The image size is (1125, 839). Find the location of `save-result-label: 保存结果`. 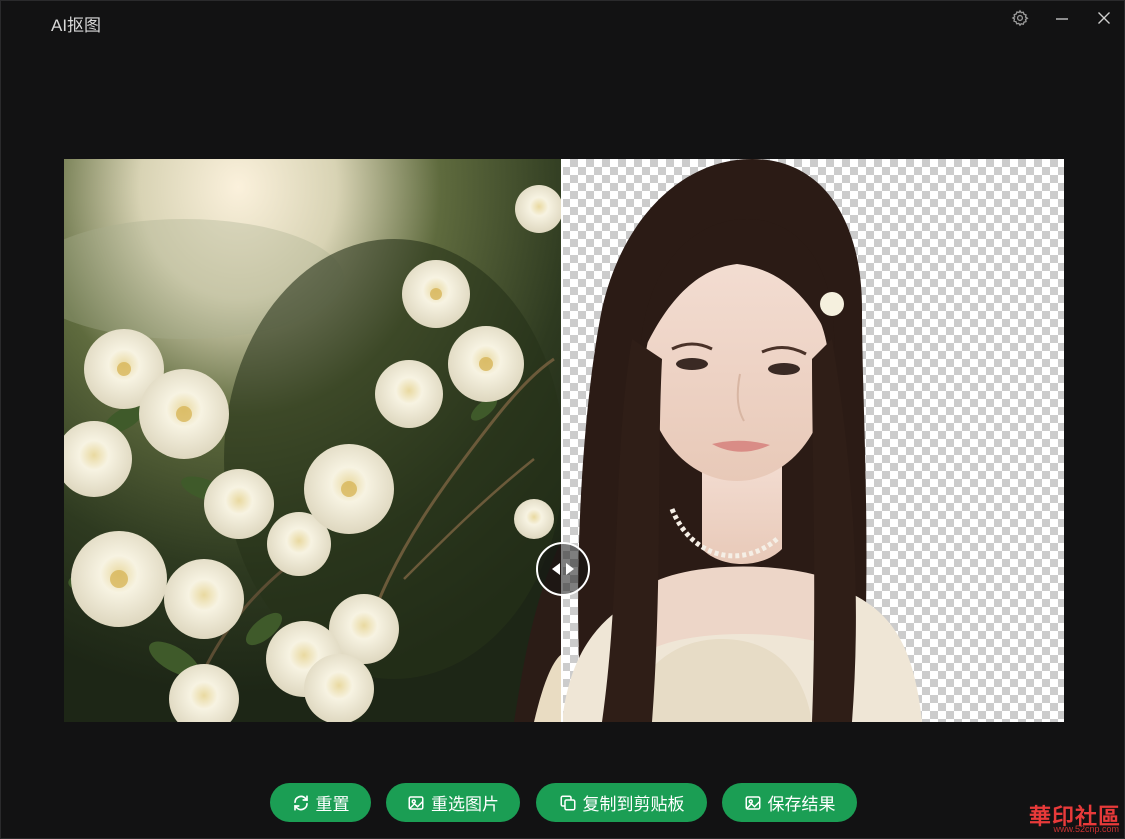

save-result-label: 保存结果 is located at coordinates (801, 804).